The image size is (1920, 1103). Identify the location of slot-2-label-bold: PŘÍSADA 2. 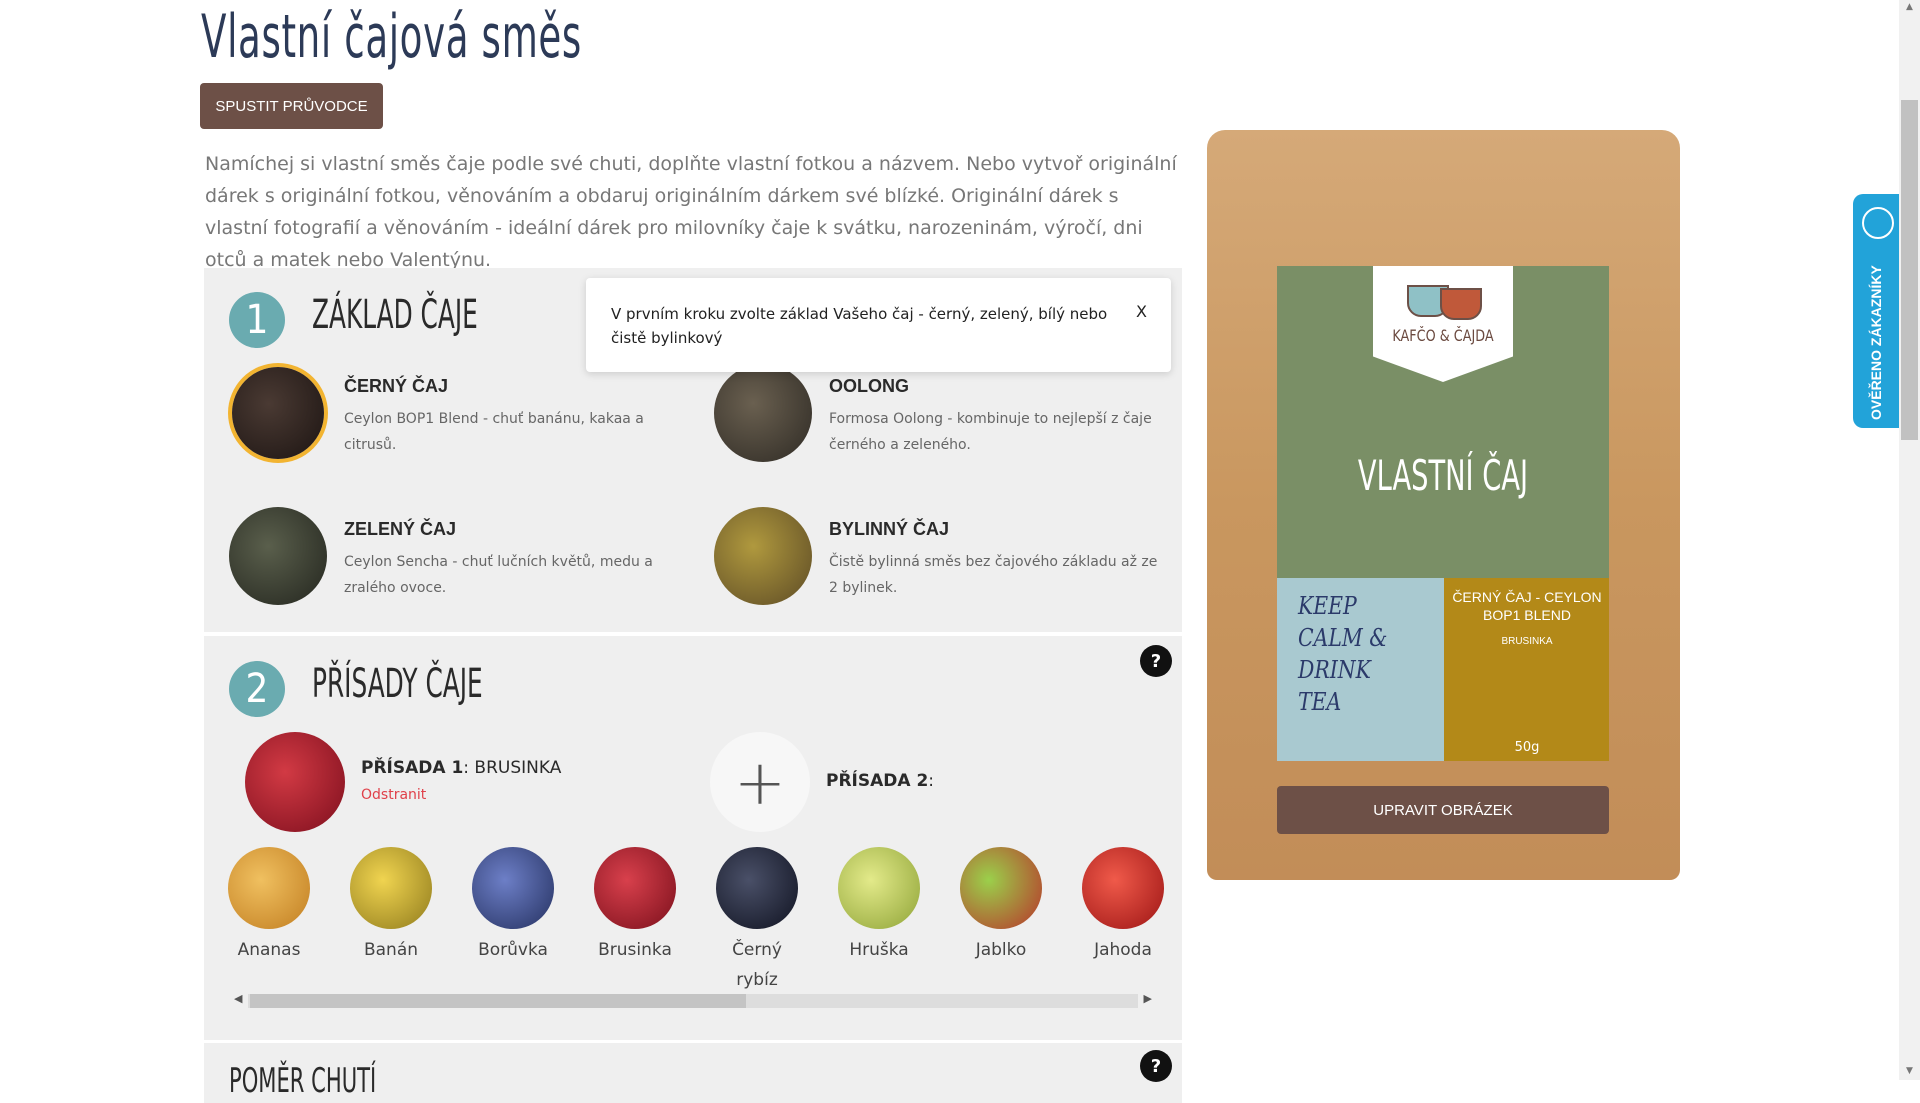
(877, 781).